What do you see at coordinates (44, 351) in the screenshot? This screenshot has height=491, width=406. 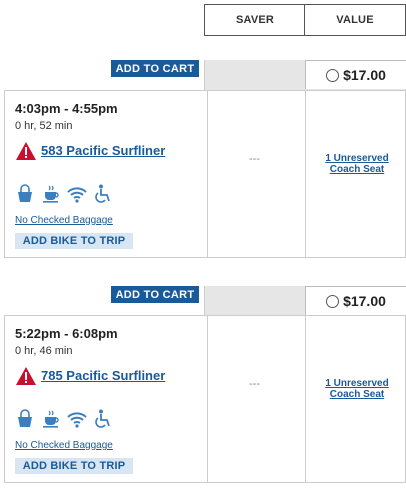 I see `trip-duration: 0 hr, 46 min` at bounding box center [44, 351].